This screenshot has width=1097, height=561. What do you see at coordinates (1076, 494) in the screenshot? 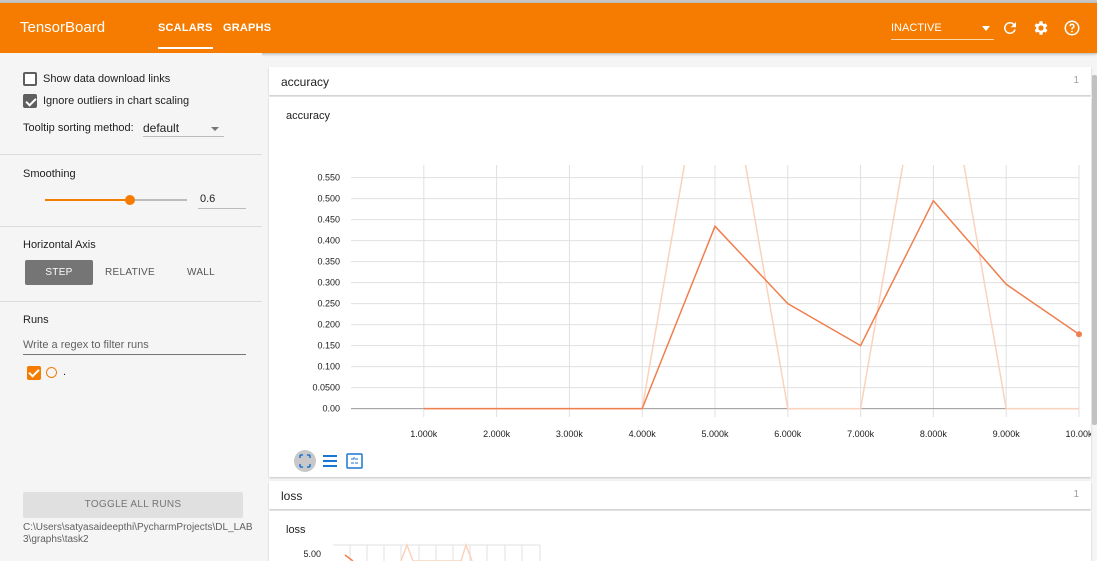
I see `loss-card-count: 1` at bounding box center [1076, 494].